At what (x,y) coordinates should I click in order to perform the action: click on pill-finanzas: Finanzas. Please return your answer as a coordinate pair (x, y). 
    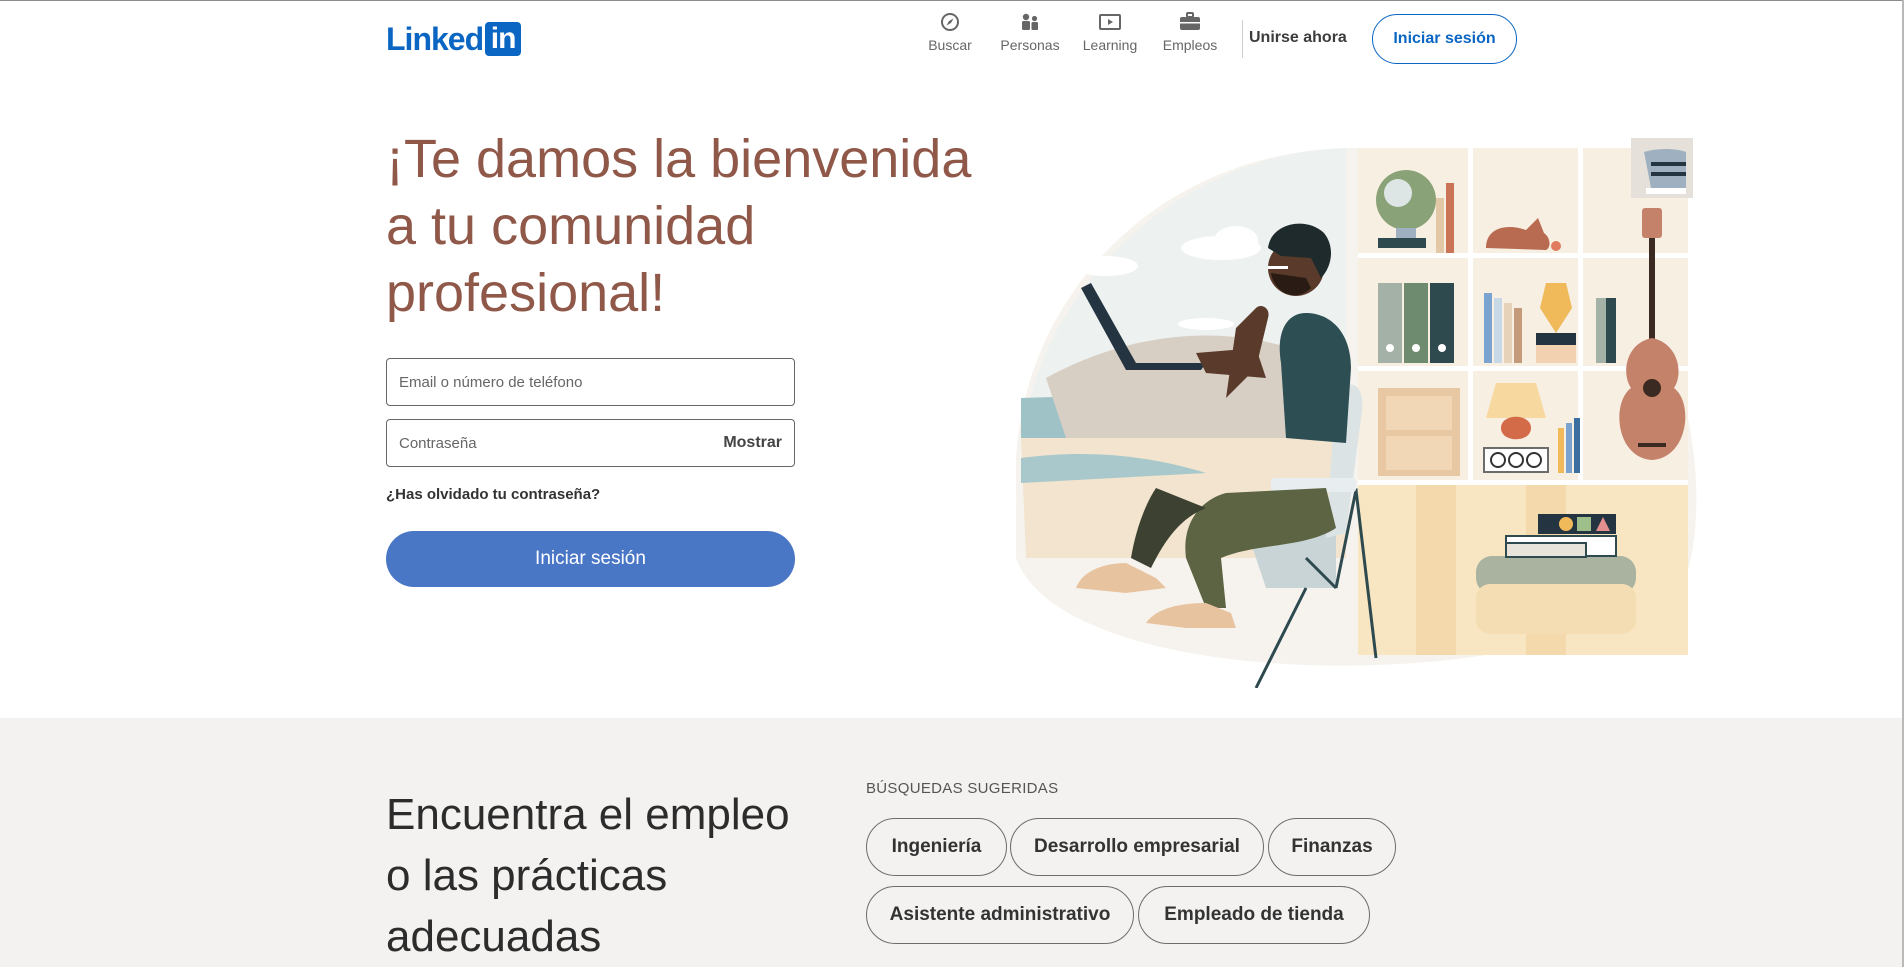
    Looking at the image, I should click on (1332, 847).